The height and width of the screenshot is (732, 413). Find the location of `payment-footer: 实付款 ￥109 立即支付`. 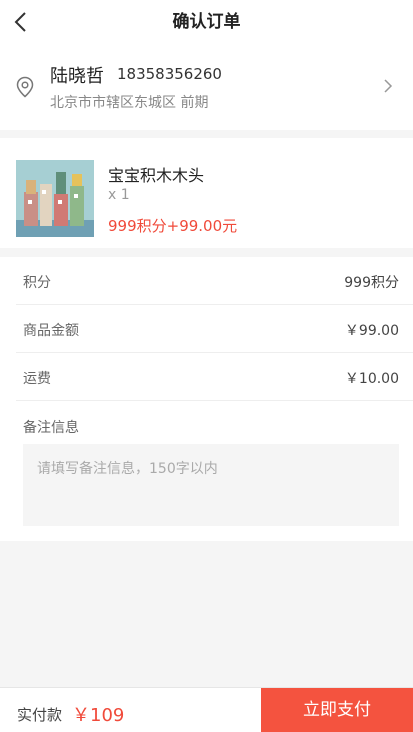

payment-footer: 实付款 ￥109 立即支付 is located at coordinates (206, 709).